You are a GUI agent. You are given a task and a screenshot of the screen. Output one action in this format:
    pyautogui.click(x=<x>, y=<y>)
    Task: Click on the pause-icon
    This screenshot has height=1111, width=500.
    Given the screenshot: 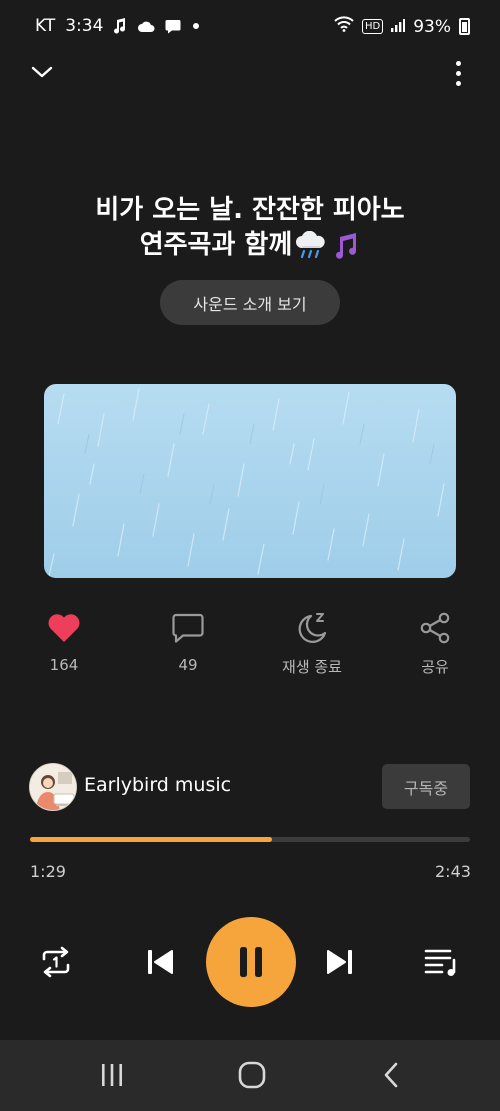 What is the action you would take?
    pyautogui.click(x=251, y=962)
    